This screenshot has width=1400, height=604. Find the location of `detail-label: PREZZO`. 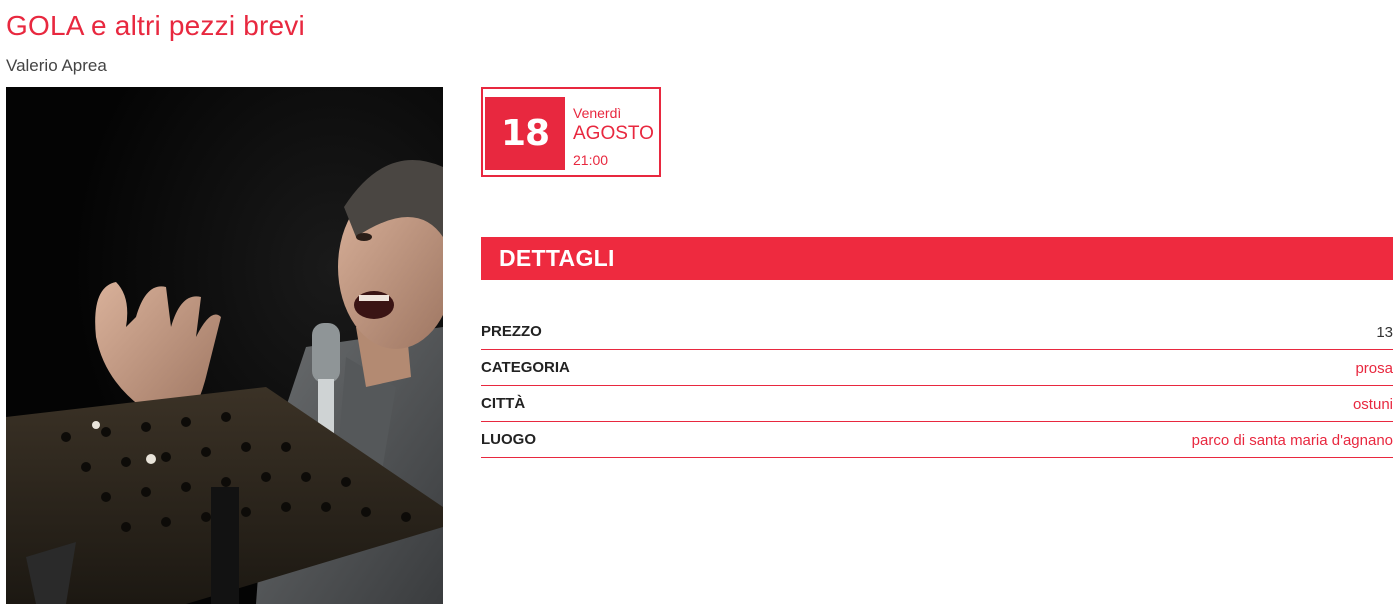

detail-label: PREZZO is located at coordinates (511, 331).